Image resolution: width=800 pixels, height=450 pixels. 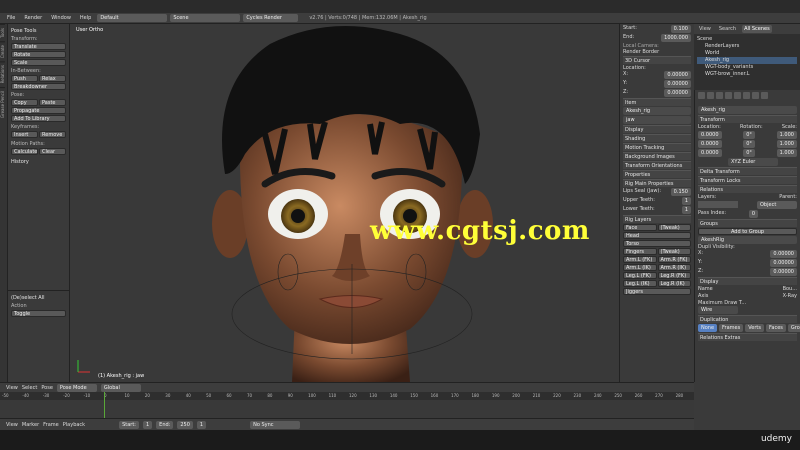 What do you see at coordinates (657, 291) in the screenshot?
I see `jiggers-button: Jiggers` at bounding box center [657, 291].